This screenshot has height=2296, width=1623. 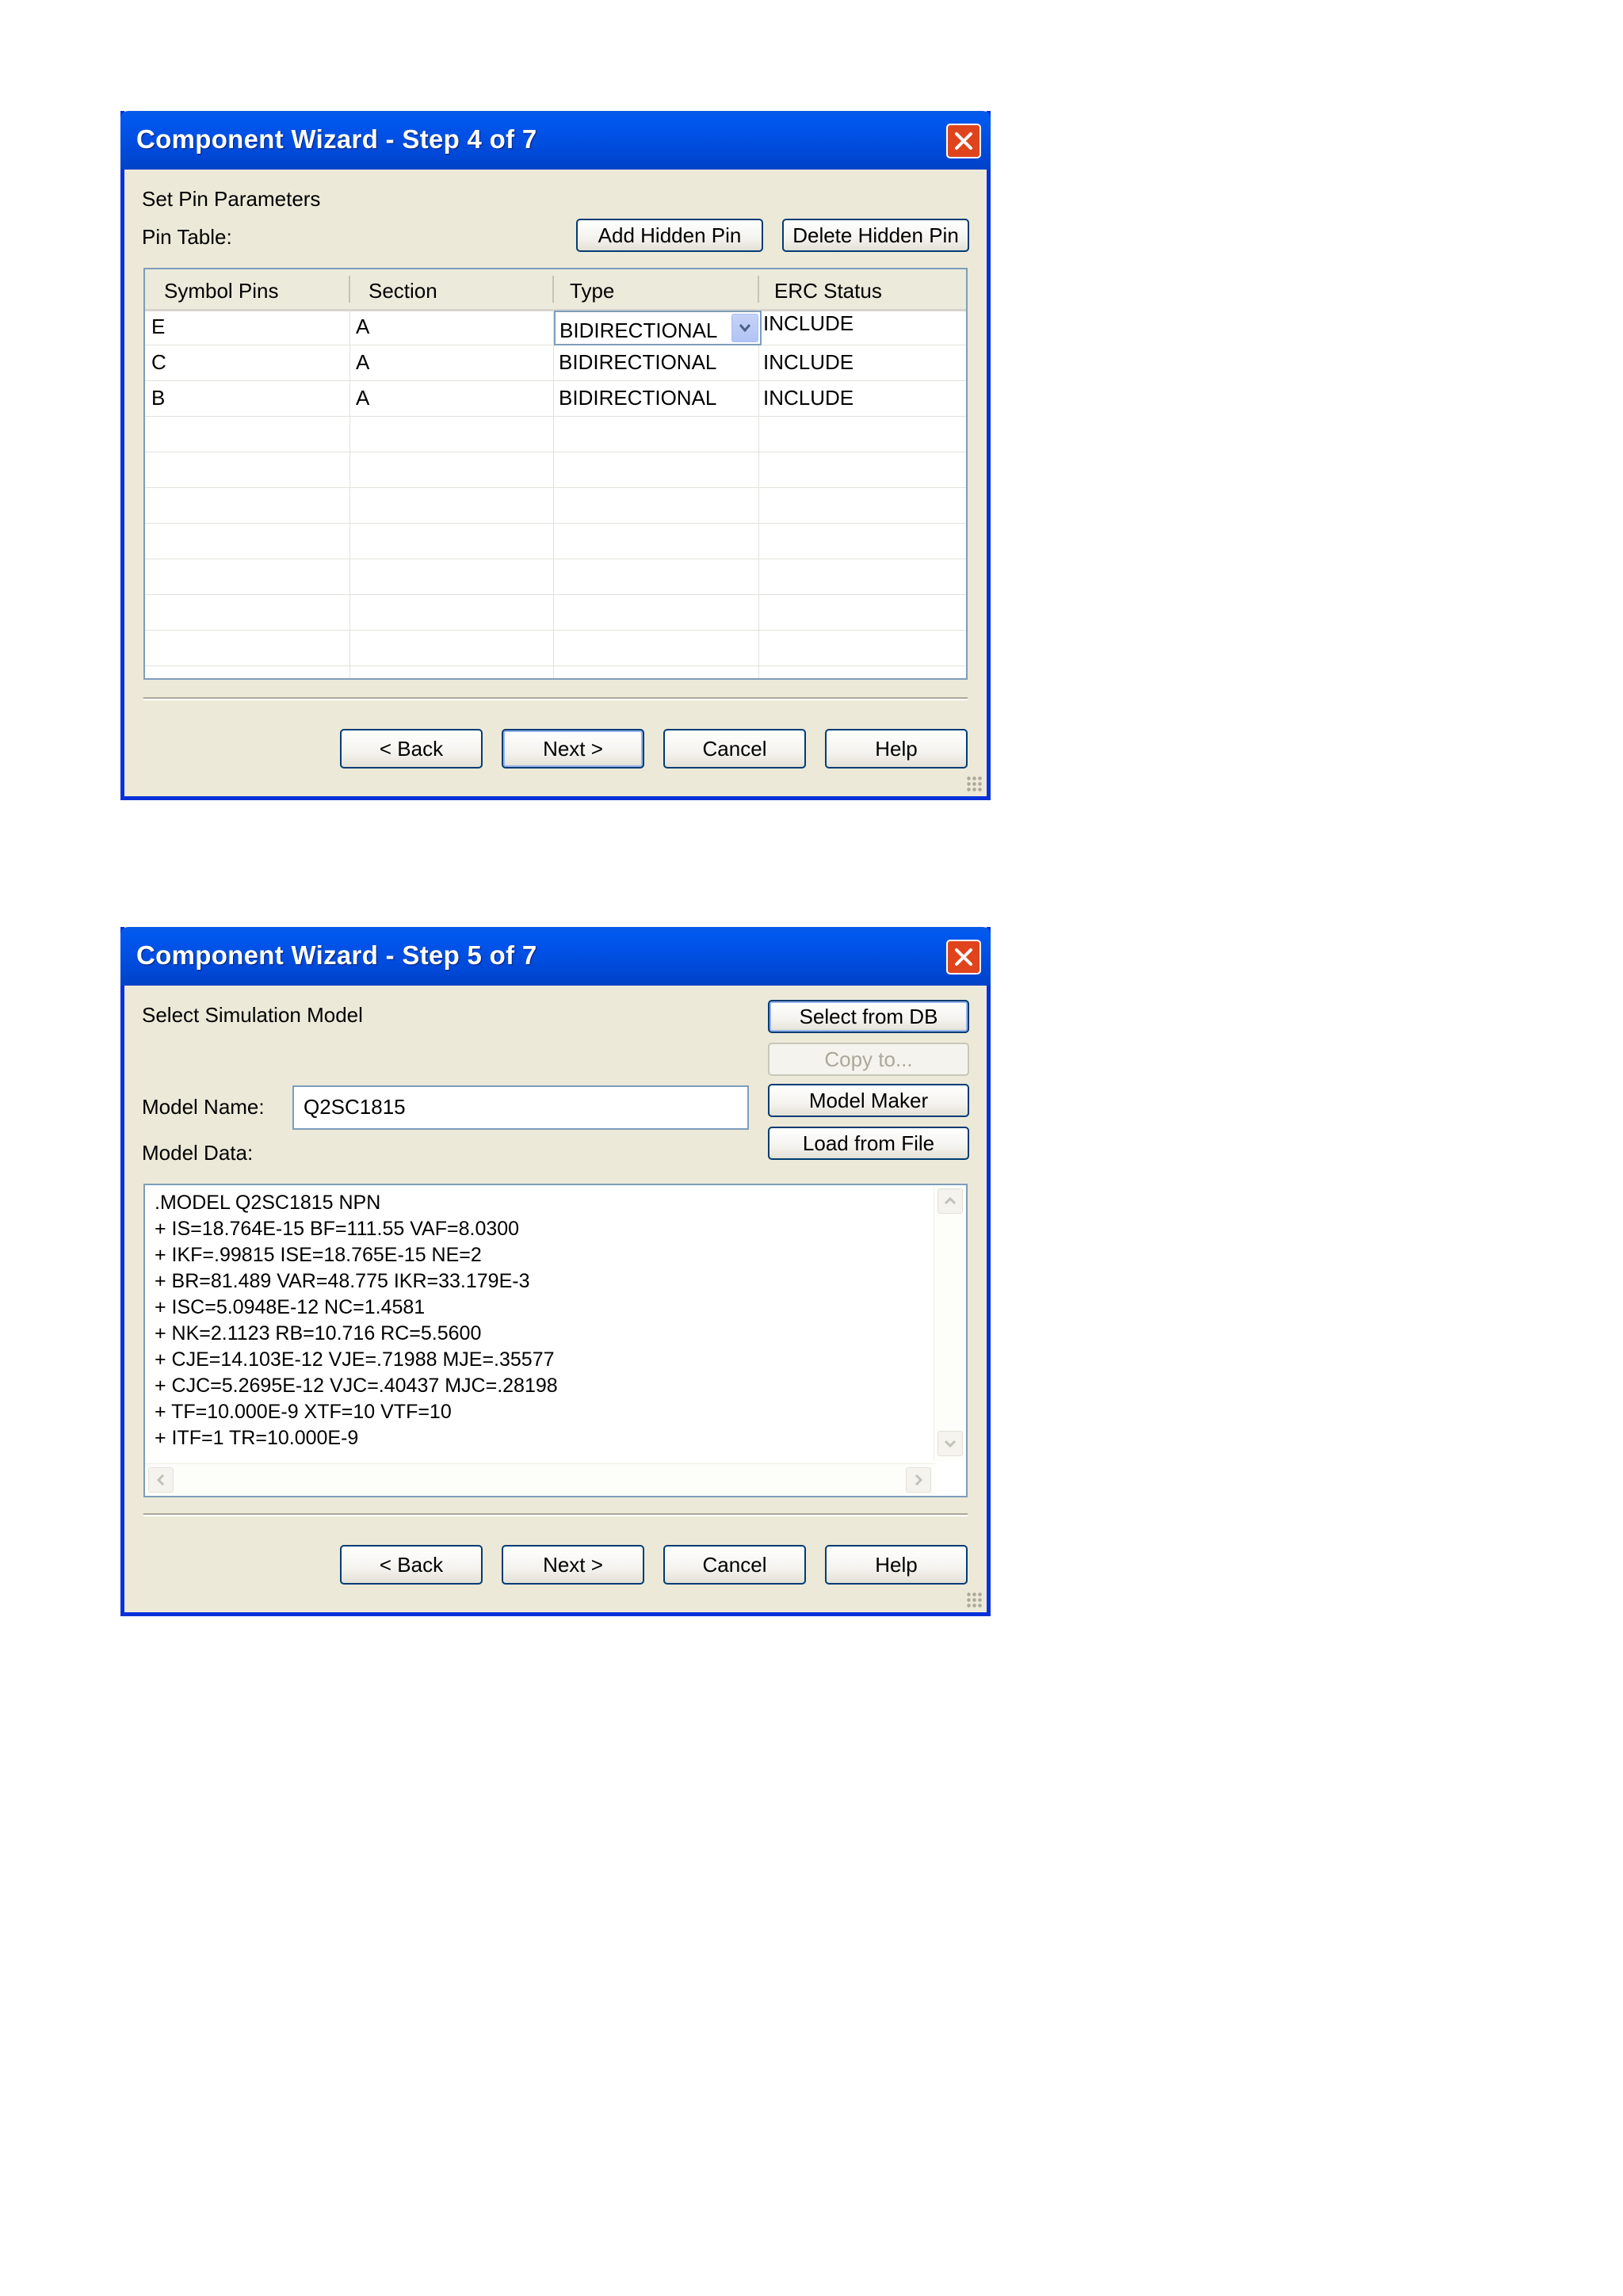 I want to click on table-row: E A BIDIRECTIONAL INCLUDE, so click(x=555, y=327).